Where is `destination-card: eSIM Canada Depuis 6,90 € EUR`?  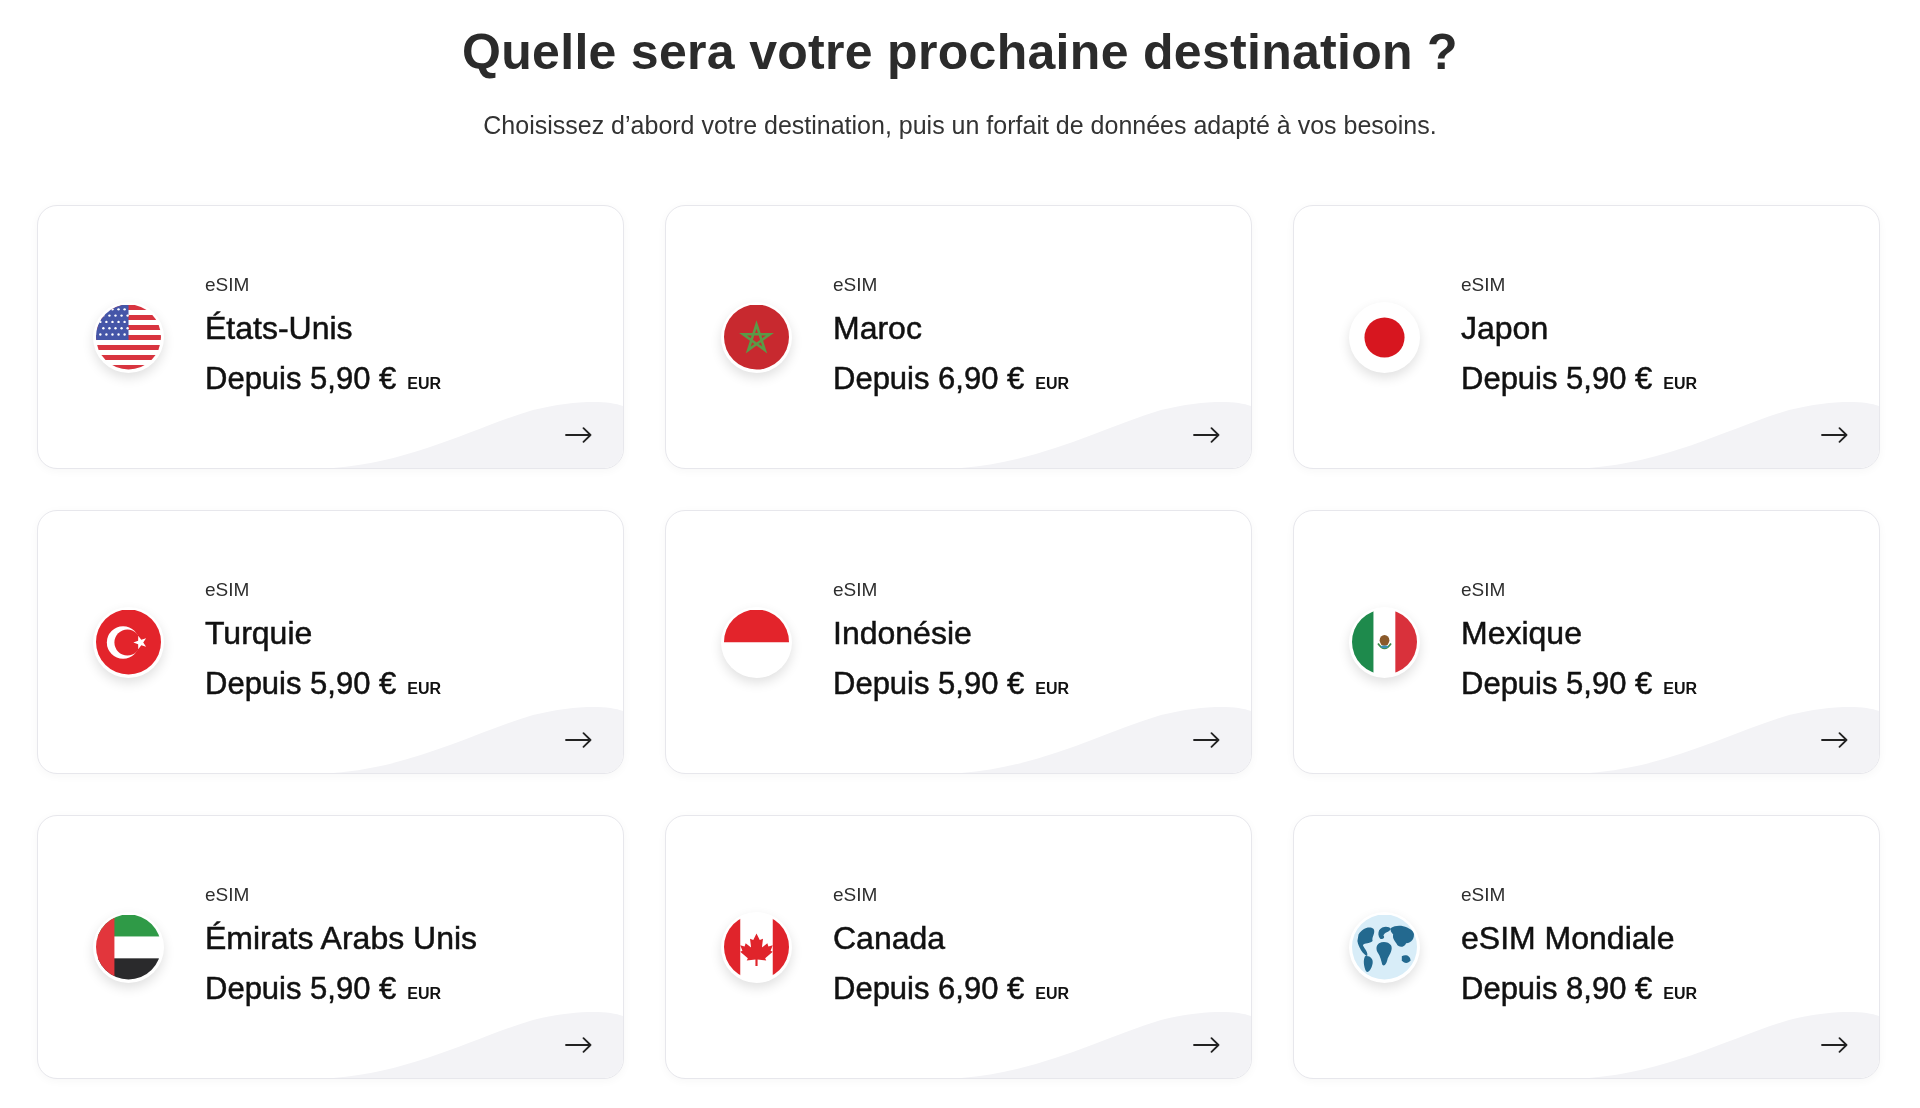
destination-card: eSIM Canada Depuis 6,90 € EUR is located at coordinates (958, 947).